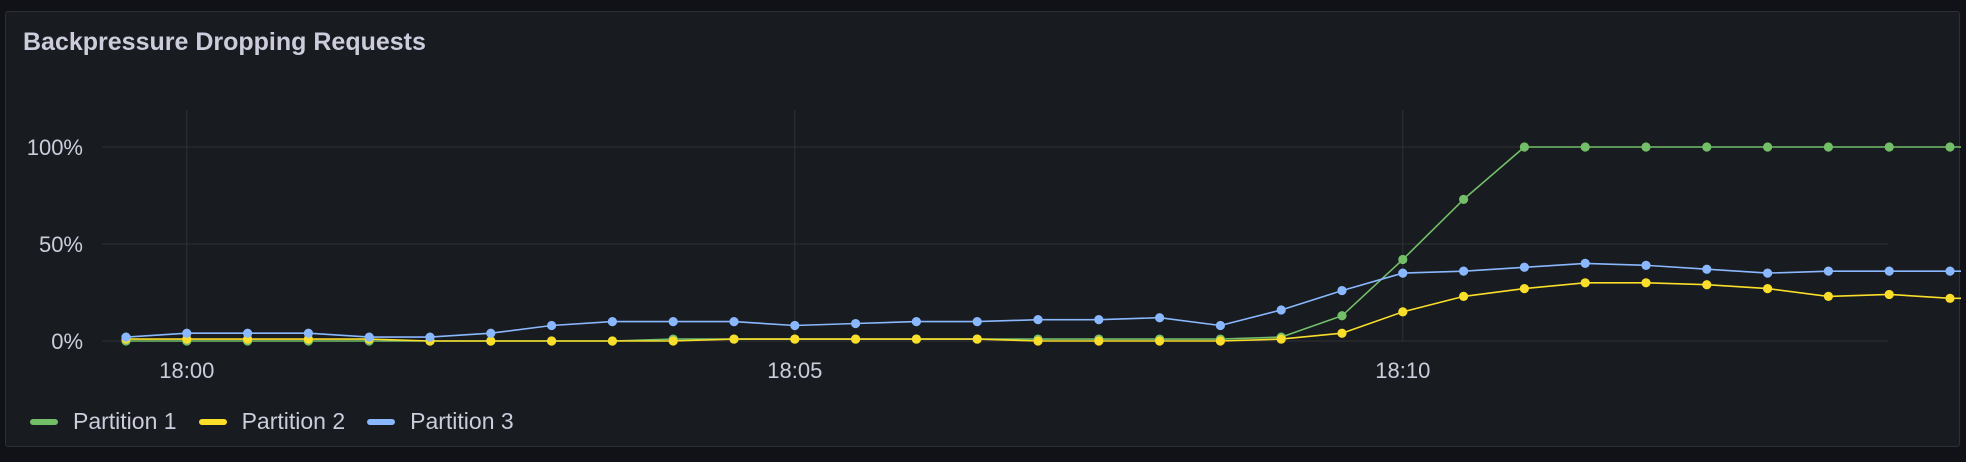  What do you see at coordinates (55, 147) in the screenshot?
I see `y-tick-label: 100%` at bounding box center [55, 147].